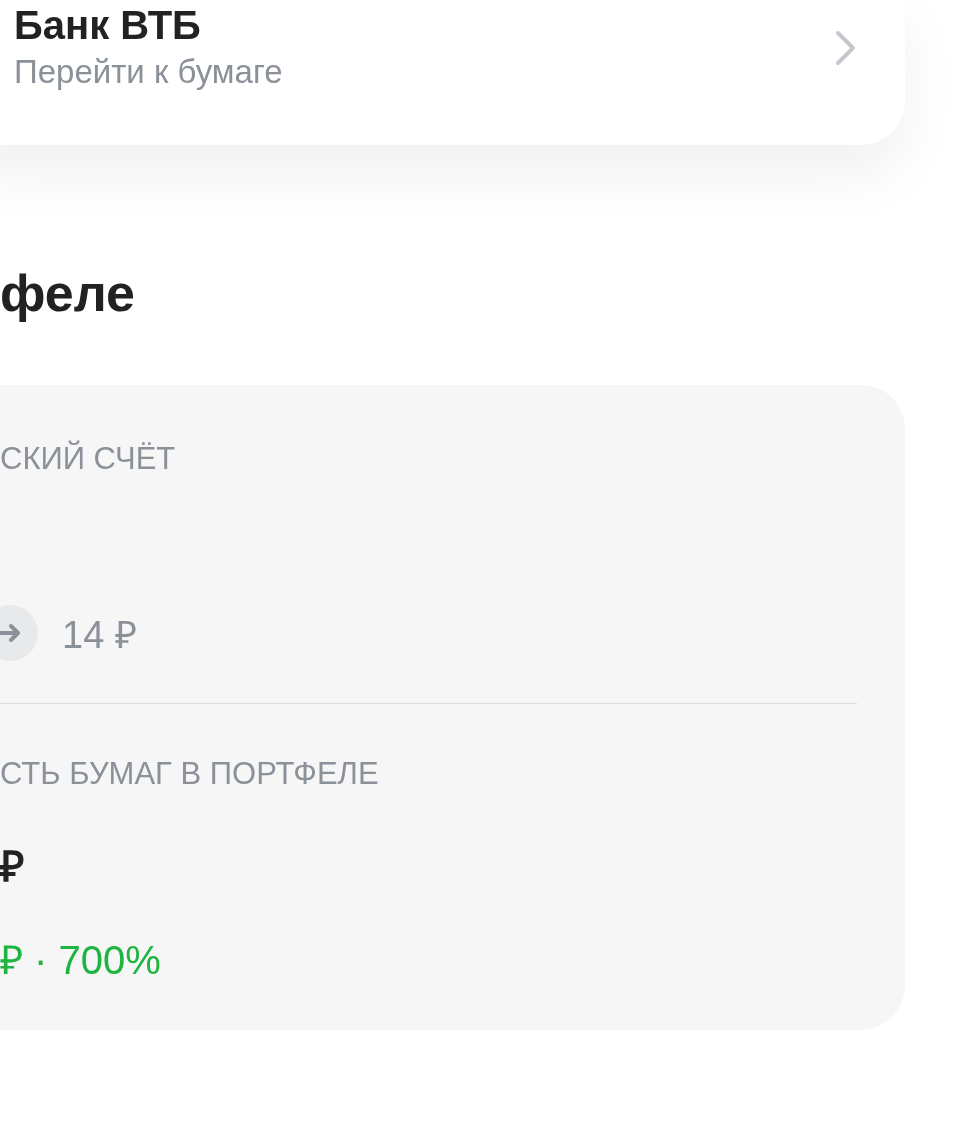 This screenshot has width=955, height=1125. What do you see at coordinates (108, 24) in the screenshot?
I see `security-title: Банк ВТБ` at bounding box center [108, 24].